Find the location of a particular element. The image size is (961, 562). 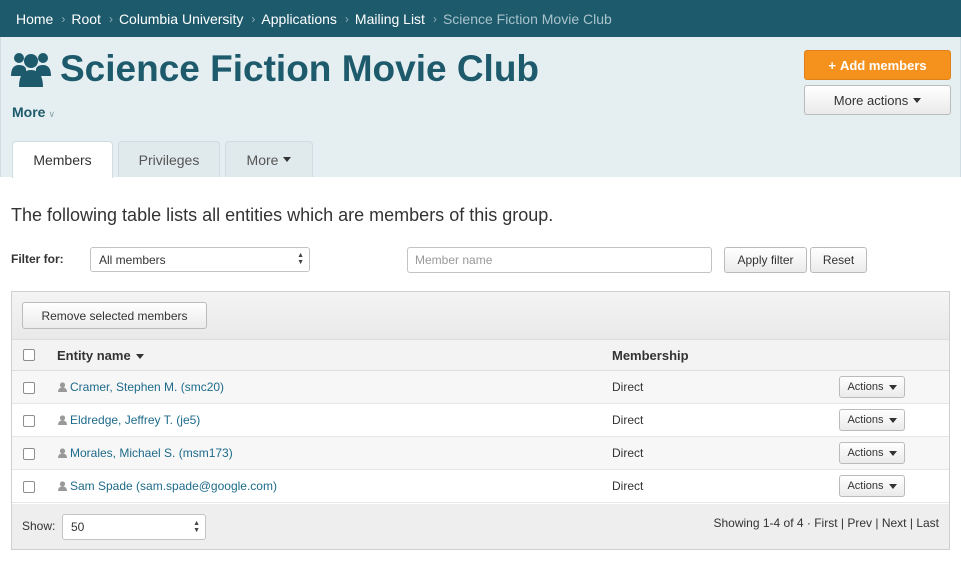

sort-descending-icon is located at coordinates (139, 357).